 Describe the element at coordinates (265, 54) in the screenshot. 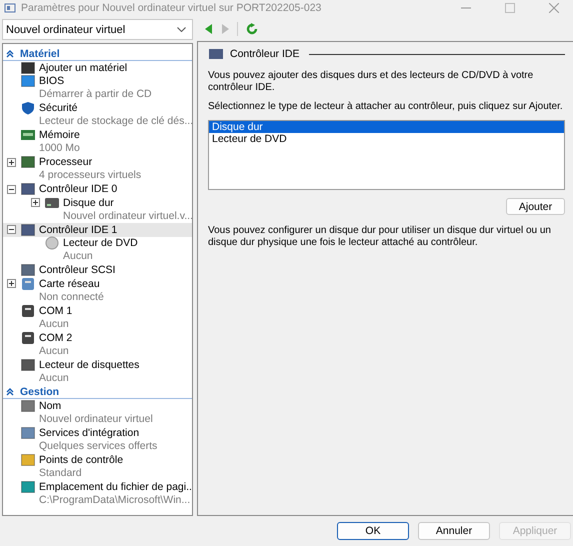

I see `group-title: Contrôleur IDE` at that location.